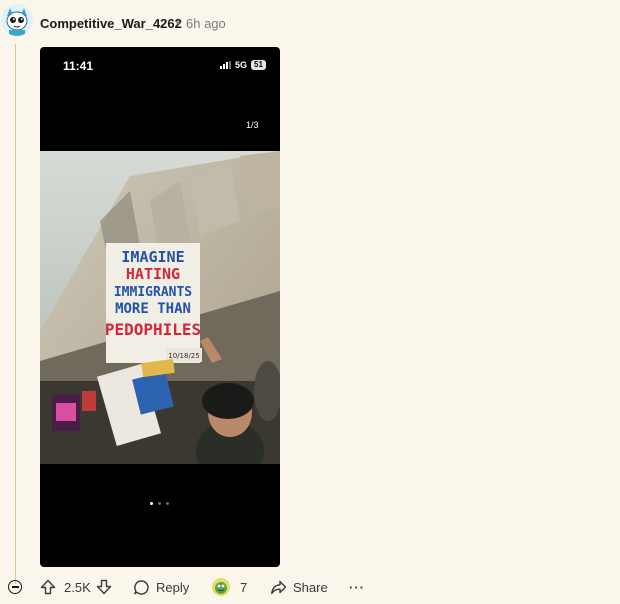 This screenshot has width=620, height=604. I want to click on share-label: Share, so click(310, 587).